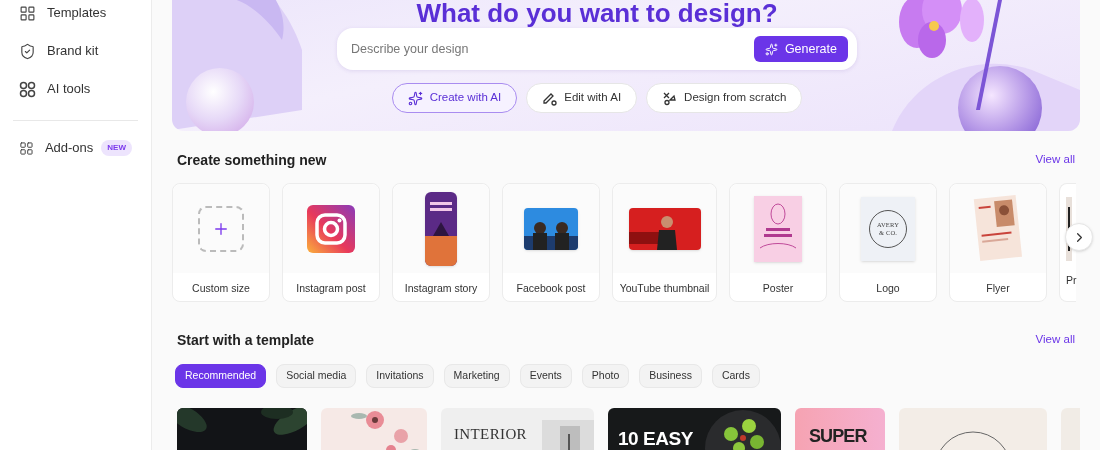  What do you see at coordinates (655, 439) in the screenshot?
I see `template-title: 10 EASY` at bounding box center [655, 439].